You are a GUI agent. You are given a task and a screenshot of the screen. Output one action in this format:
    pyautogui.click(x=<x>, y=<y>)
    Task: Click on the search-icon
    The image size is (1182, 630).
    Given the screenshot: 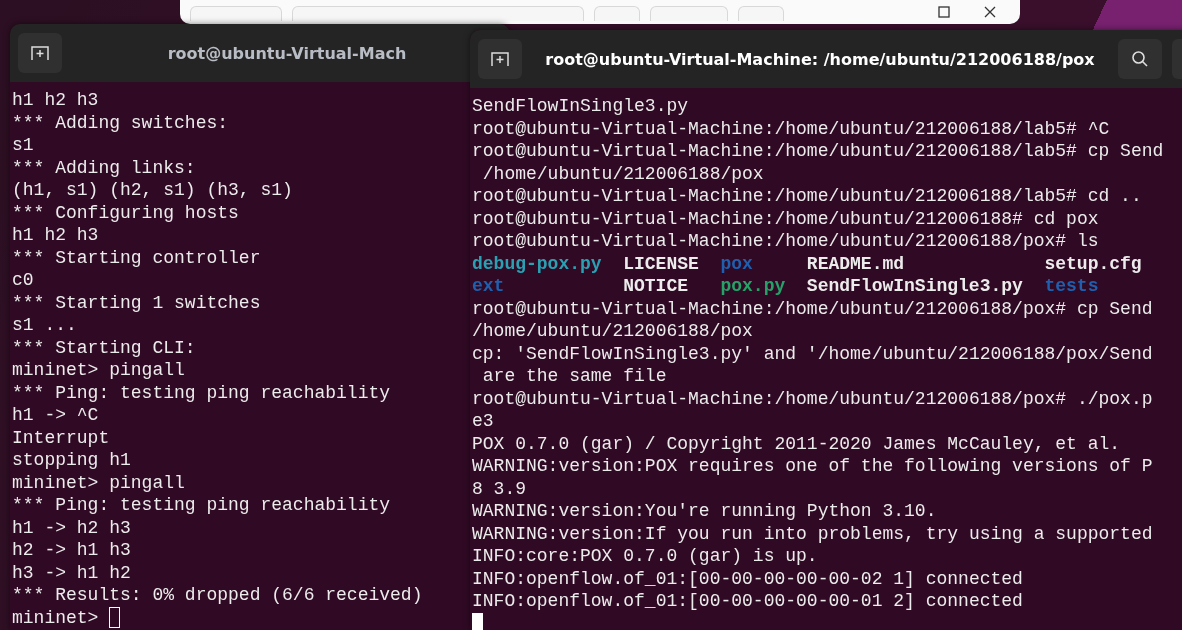 What is the action you would take?
    pyautogui.click(x=1140, y=59)
    